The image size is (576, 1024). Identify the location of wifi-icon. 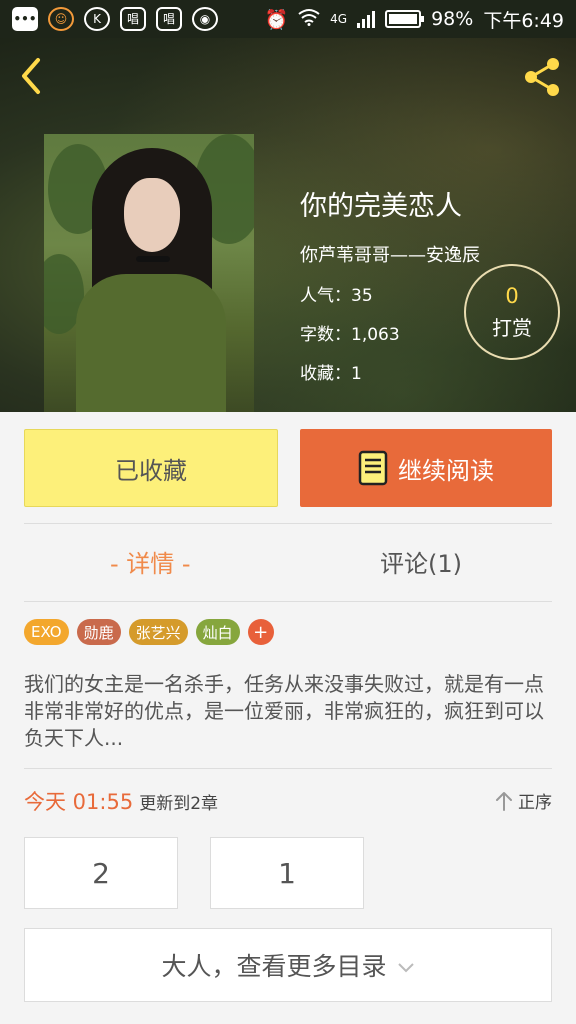
(309, 19).